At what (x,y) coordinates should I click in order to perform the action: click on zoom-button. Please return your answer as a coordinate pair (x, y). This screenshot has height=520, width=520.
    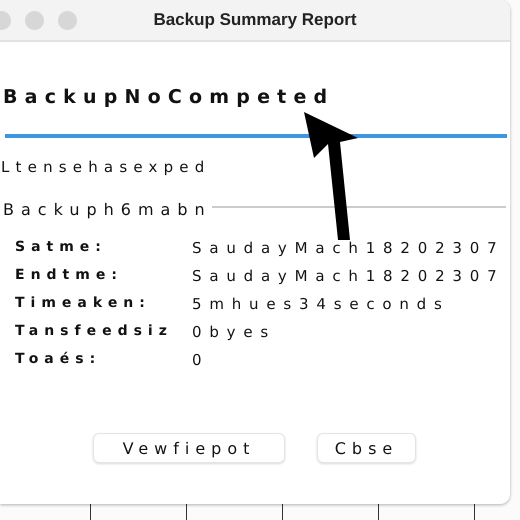
    Looking at the image, I should click on (67, 20).